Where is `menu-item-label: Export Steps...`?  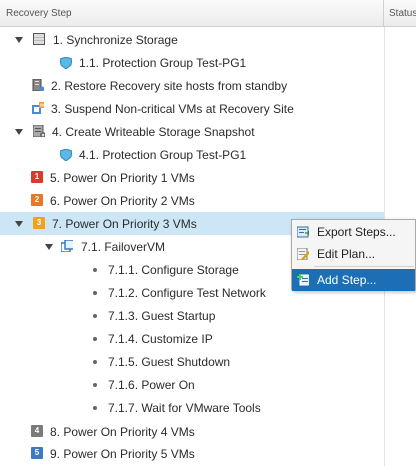 menu-item-label: Export Steps... is located at coordinates (356, 232).